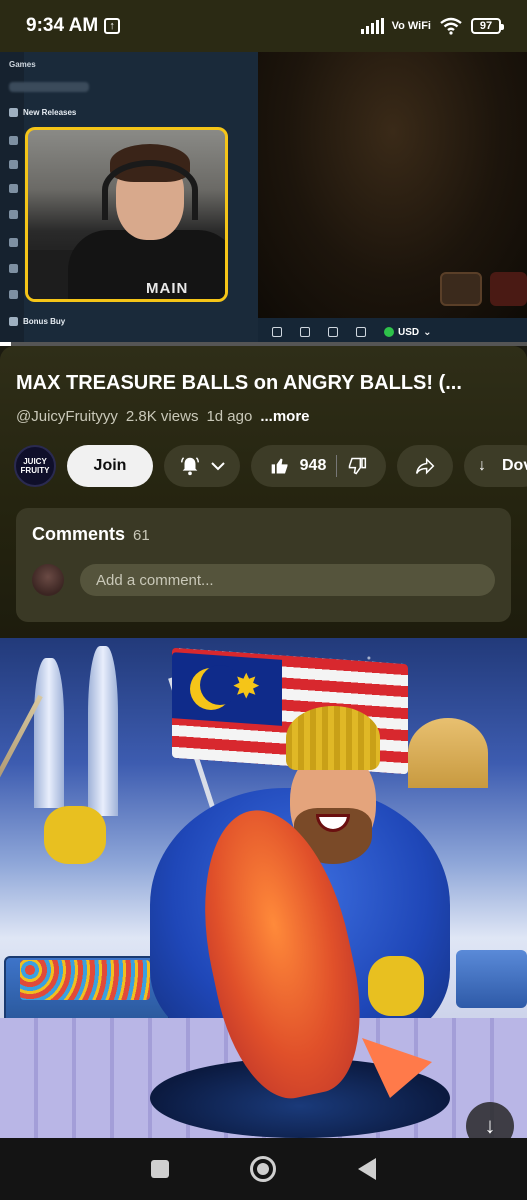 This screenshot has height=1200, width=527. I want to click on view-count: 2.8K views, so click(162, 416).